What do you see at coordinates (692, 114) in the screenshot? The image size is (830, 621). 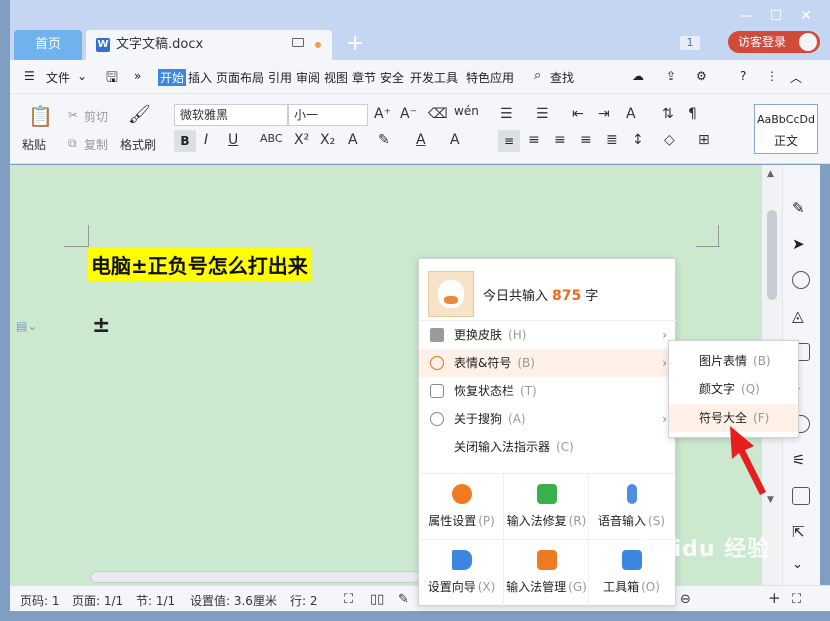 I see `show-marks-icon: ¶` at bounding box center [692, 114].